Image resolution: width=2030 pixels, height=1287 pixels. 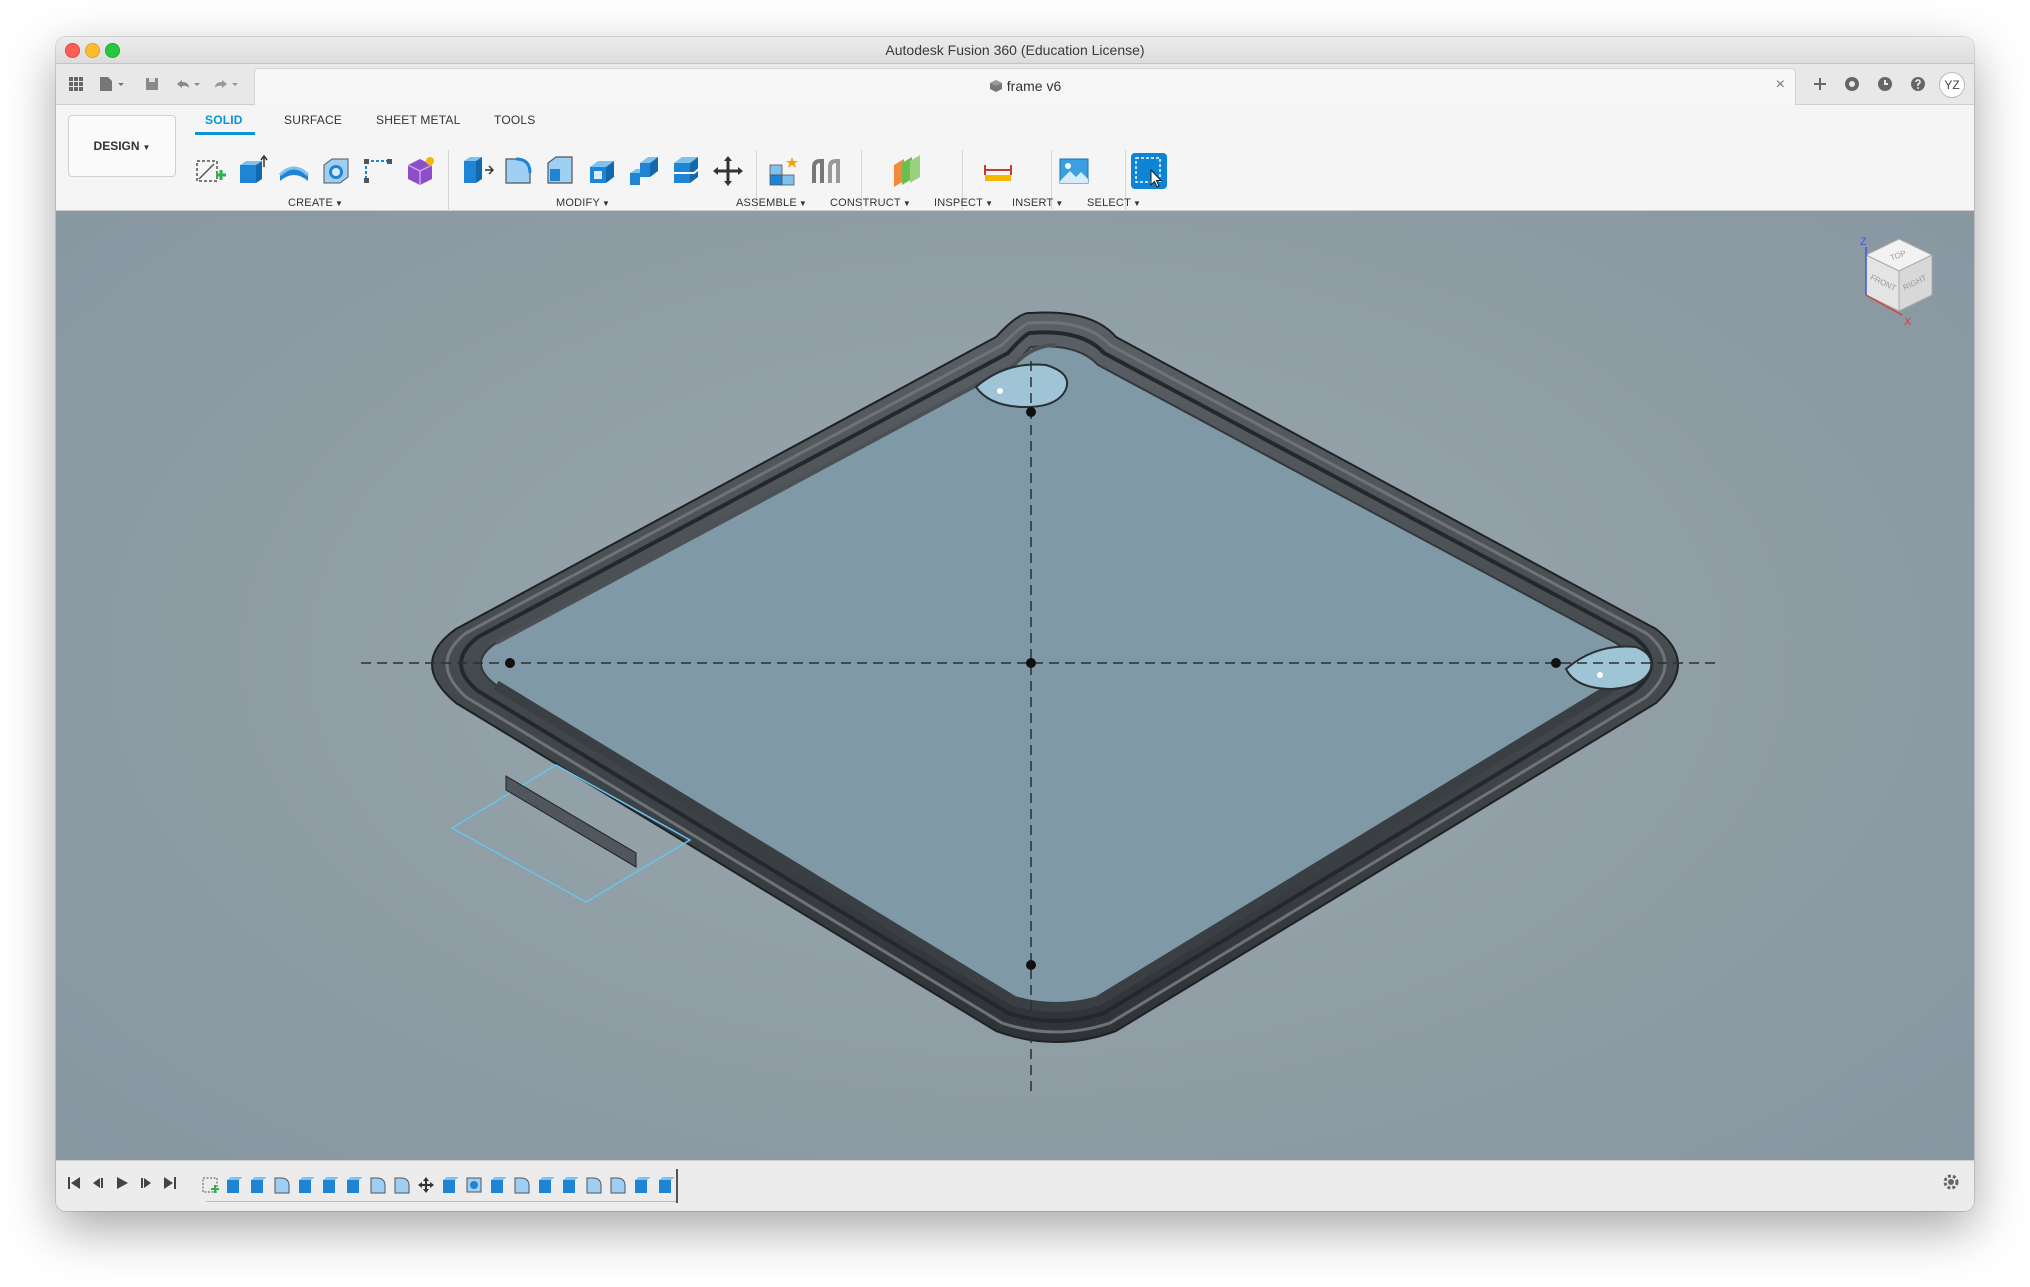 I want to click on sketch-icon, so click(x=211, y=171).